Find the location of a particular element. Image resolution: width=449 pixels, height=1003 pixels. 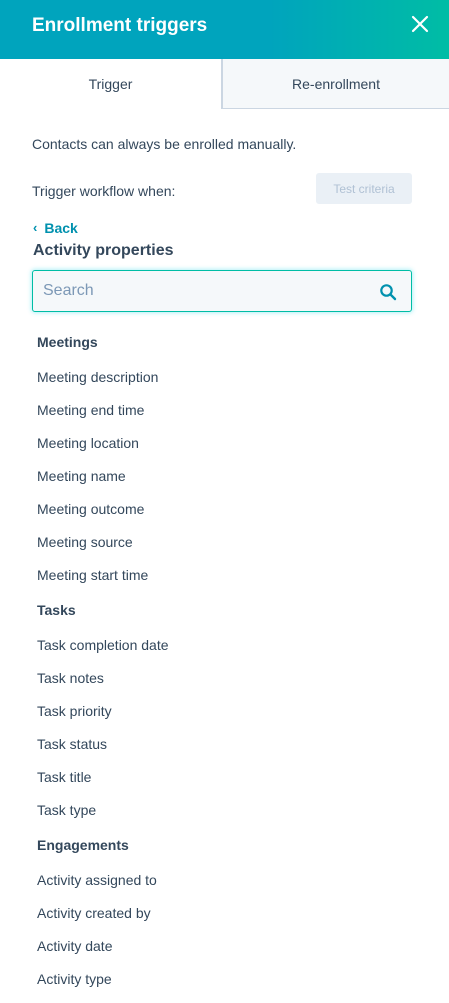

list-item: Meeting end time is located at coordinates (227, 409).